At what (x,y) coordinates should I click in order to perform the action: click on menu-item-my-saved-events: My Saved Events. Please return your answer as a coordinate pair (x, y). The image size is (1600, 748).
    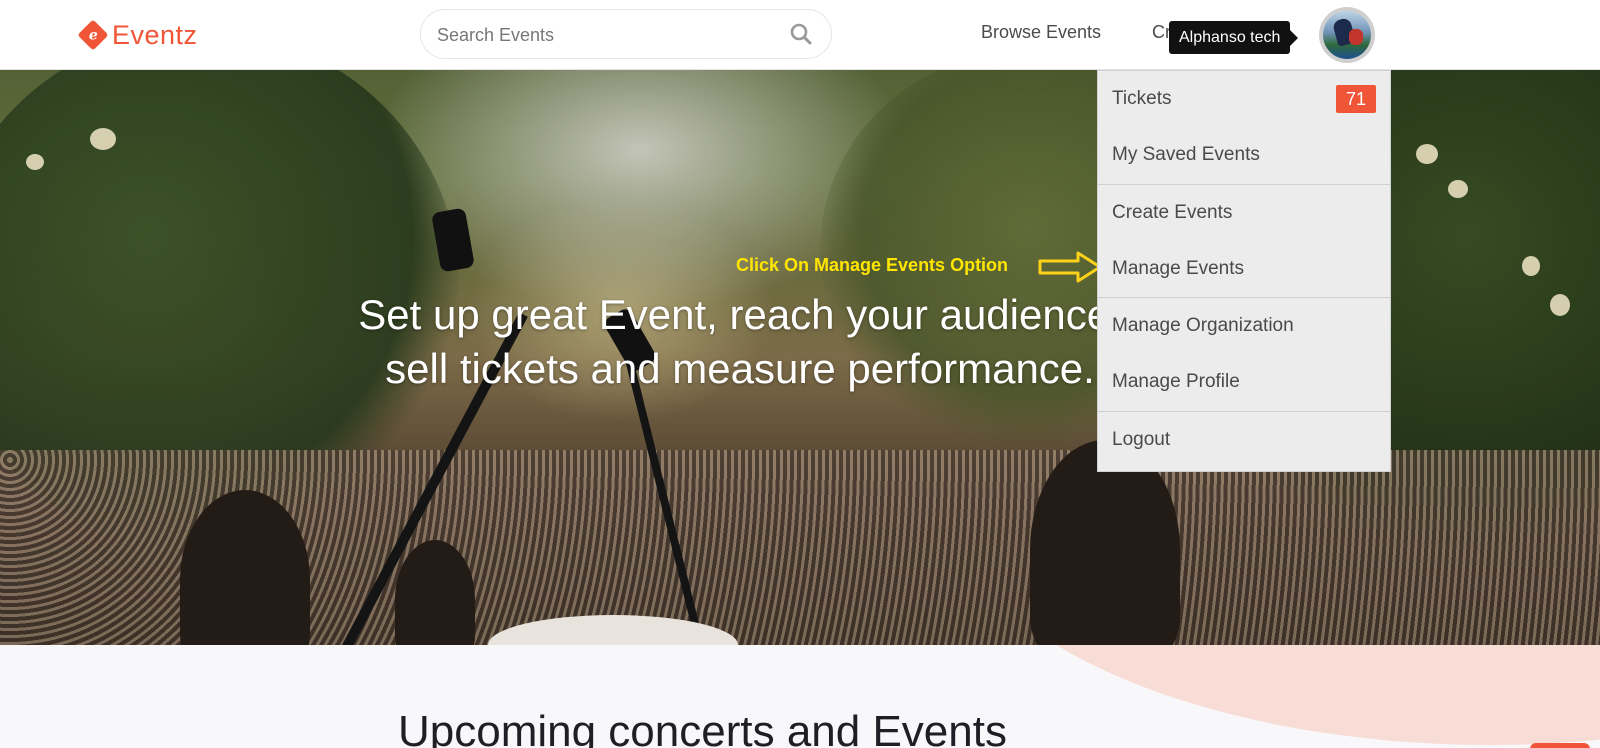
    Looking at the image, I should click on (1244, 155).